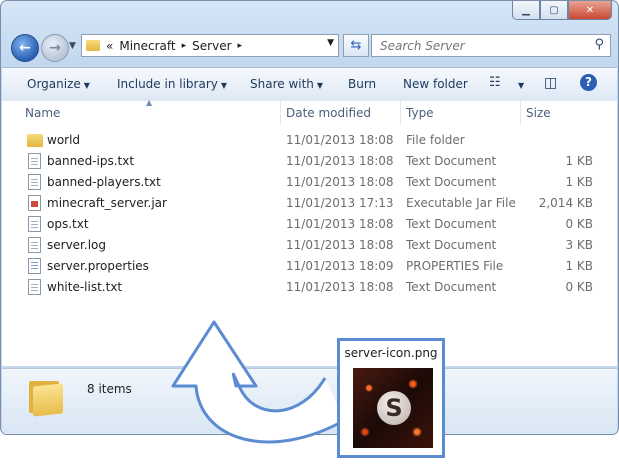 The height and width of the screenshot is (465, 619). Describe the element at coordinates (391, 353) in the screenshot. I see `server-icon-filename: server-icon.png` at that location.